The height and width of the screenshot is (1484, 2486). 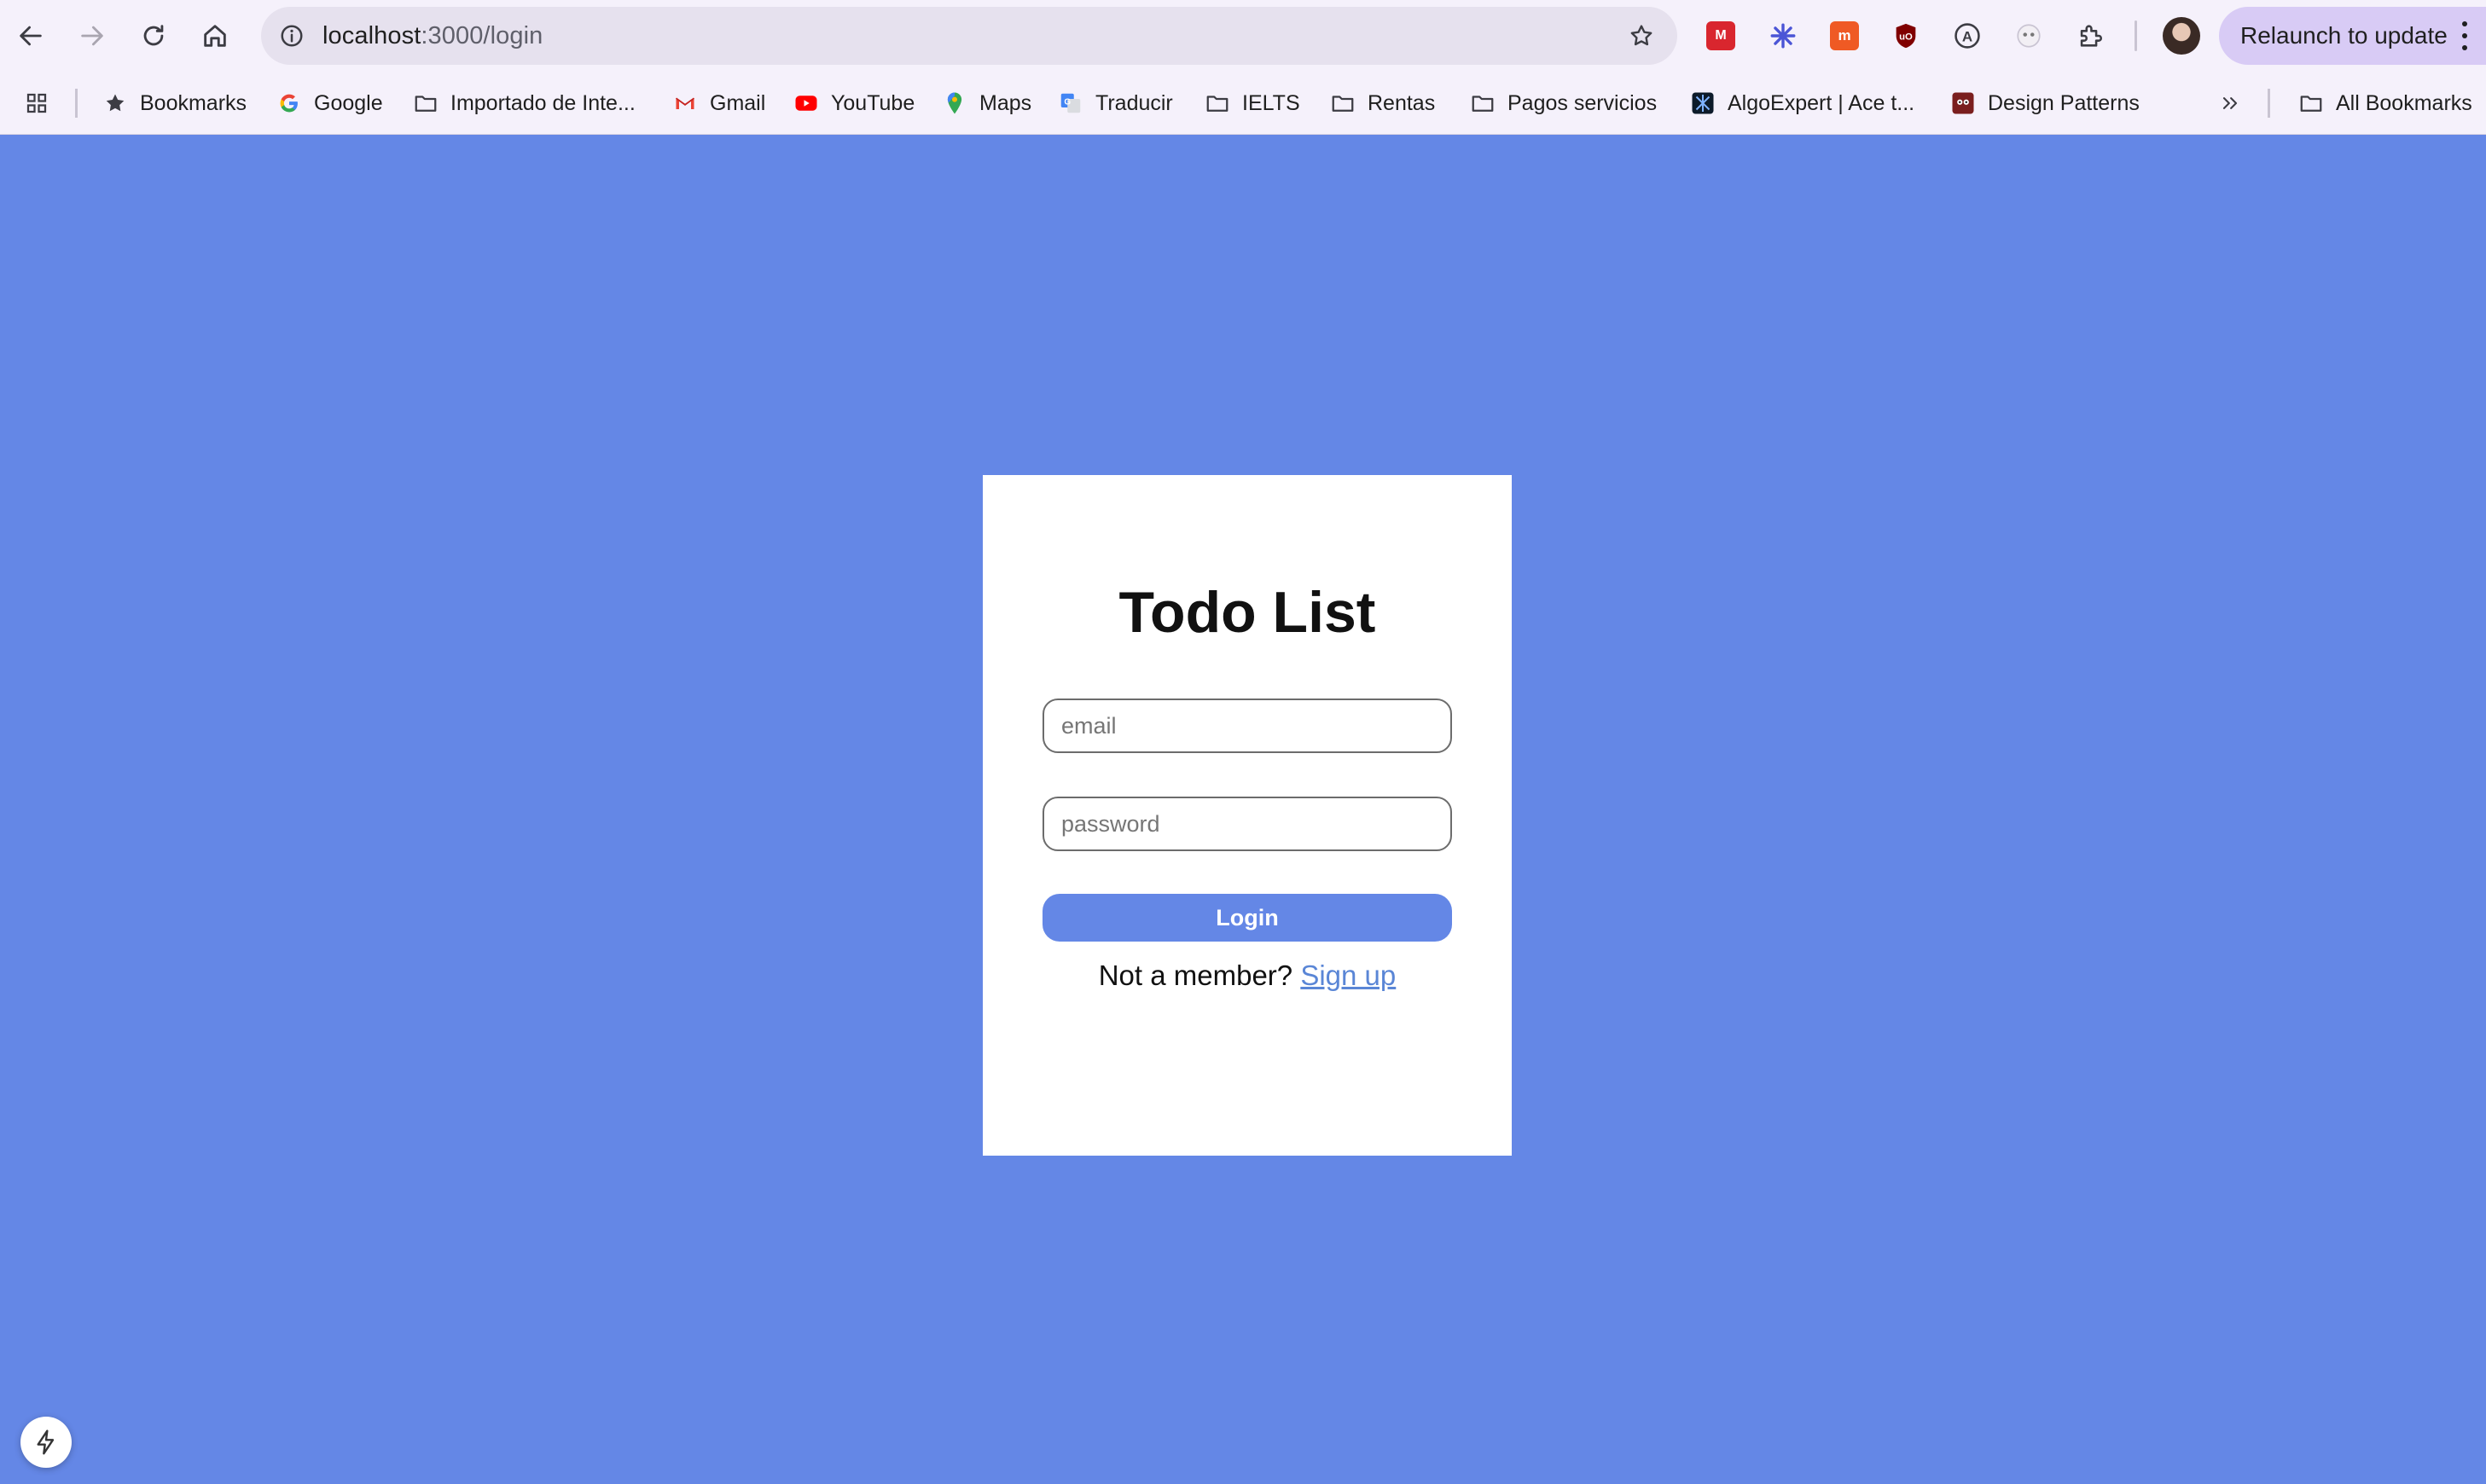 I want to click on url-text: localhost:3000/login, so click(x=433, y=36).